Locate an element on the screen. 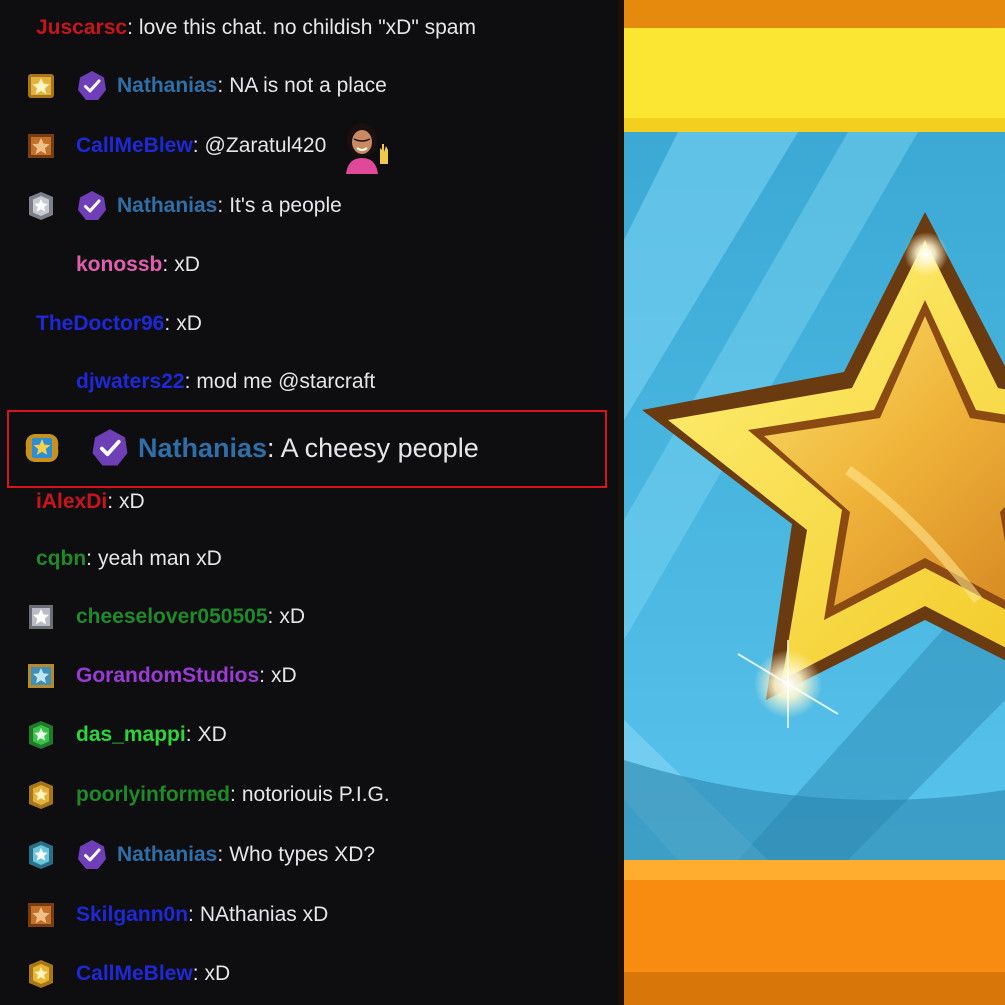 This screenshot has width=1005, height=1005. chat-username: TheDoctor96 is located at coordinates (100, 324).